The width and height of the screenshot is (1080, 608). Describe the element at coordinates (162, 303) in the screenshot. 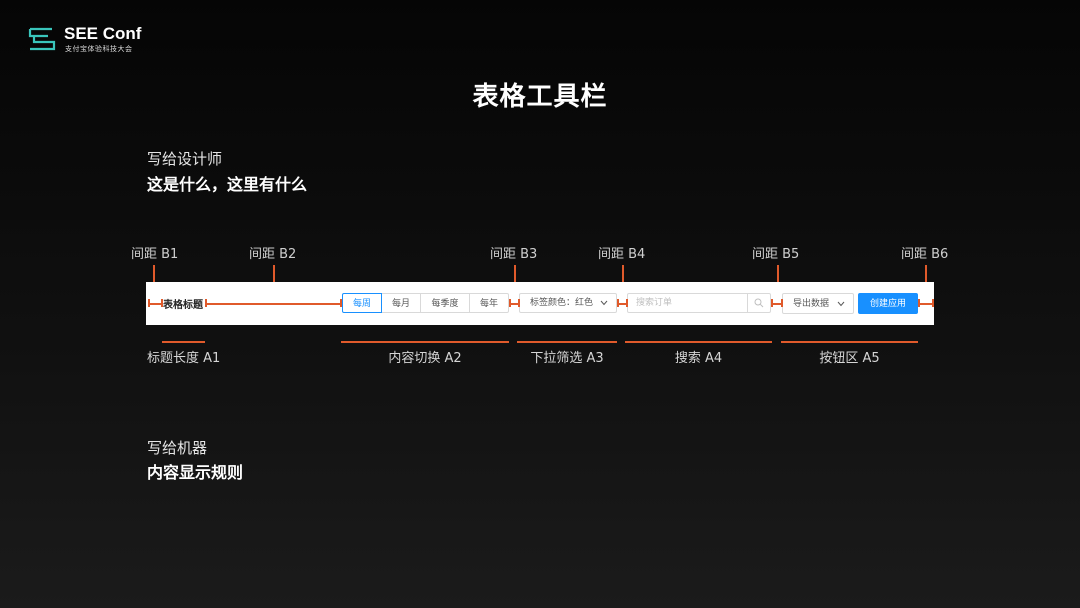

I see `gap-b1-end` at that location.